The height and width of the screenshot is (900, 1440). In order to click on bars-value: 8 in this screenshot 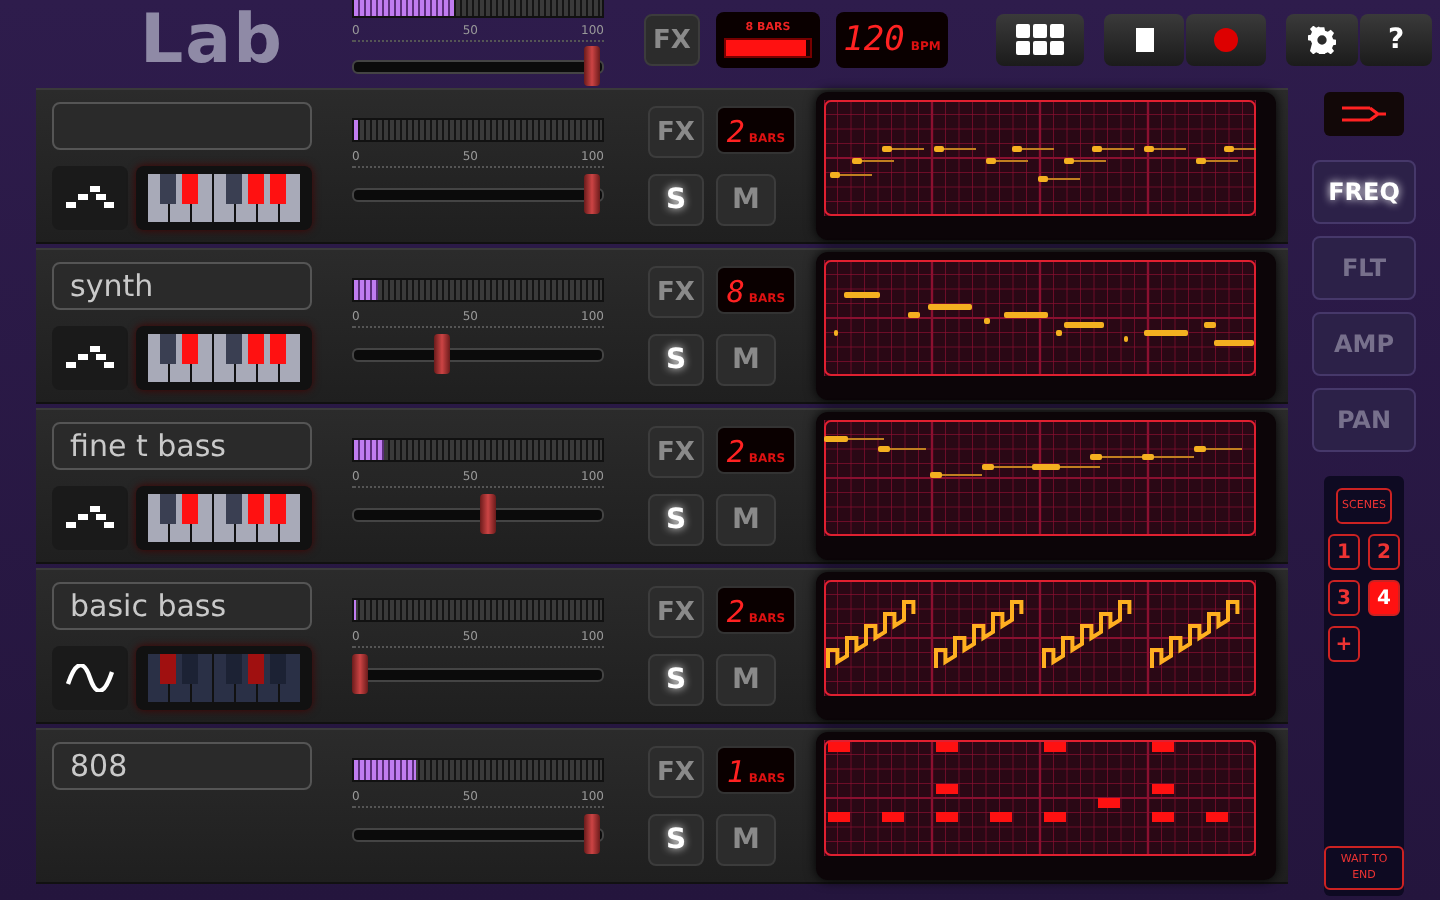, I will do `click(735, 292)`.